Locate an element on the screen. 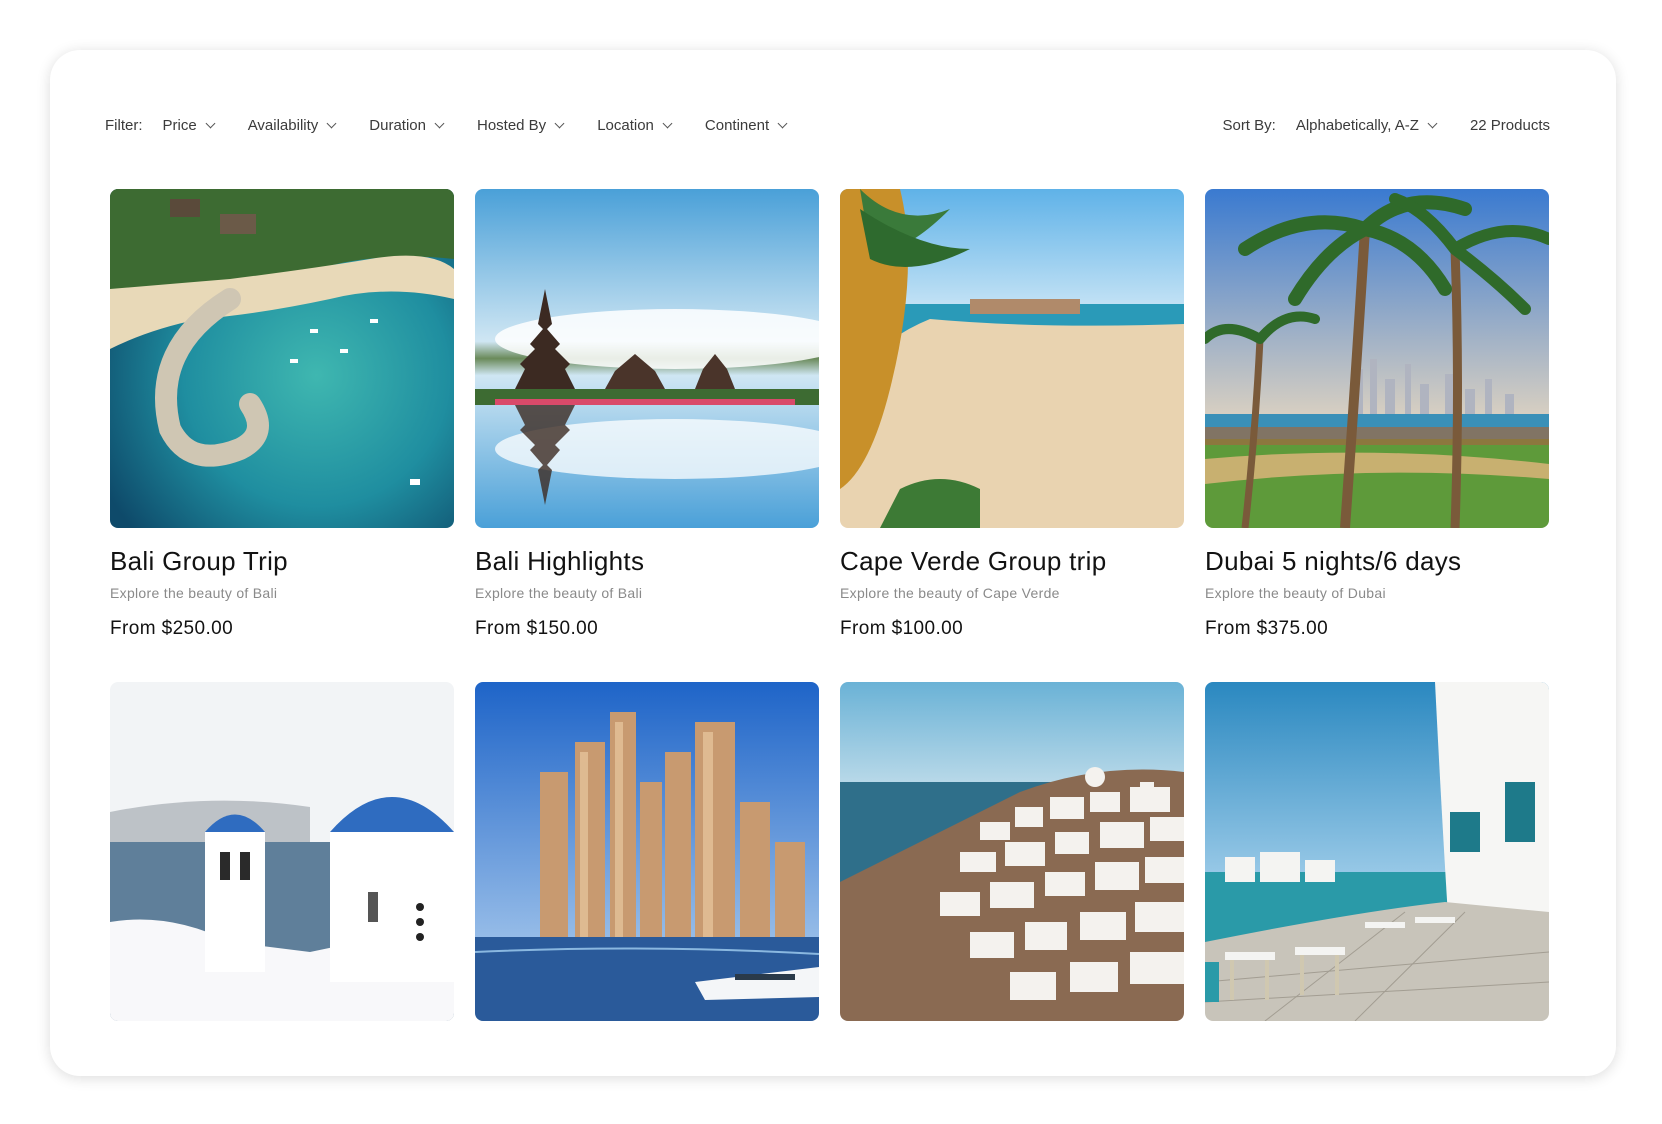 The width and height of the screenshot is (1662, 1124). filter-duration: Duration is located at coordinates (407, 125).